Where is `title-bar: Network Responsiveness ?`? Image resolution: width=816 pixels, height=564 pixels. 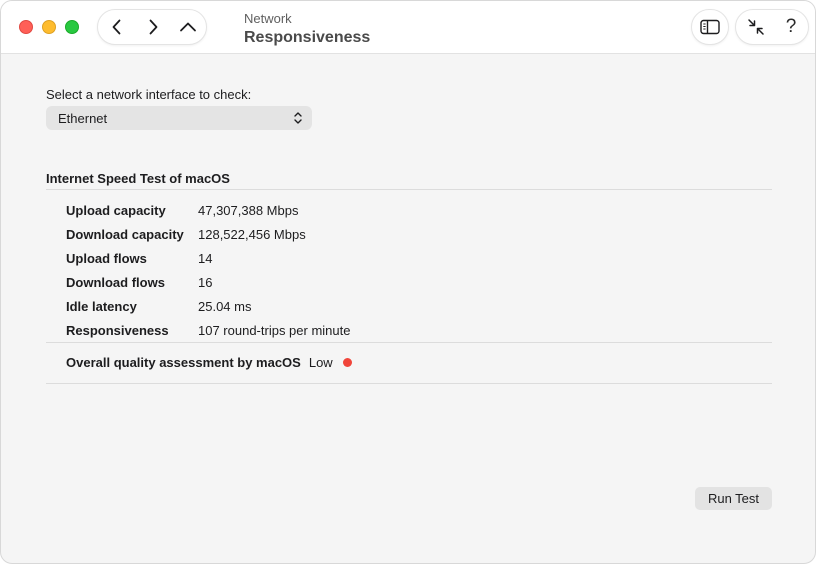
title-bar: Network Responsiveness ? is located at coordinates (408, 27).